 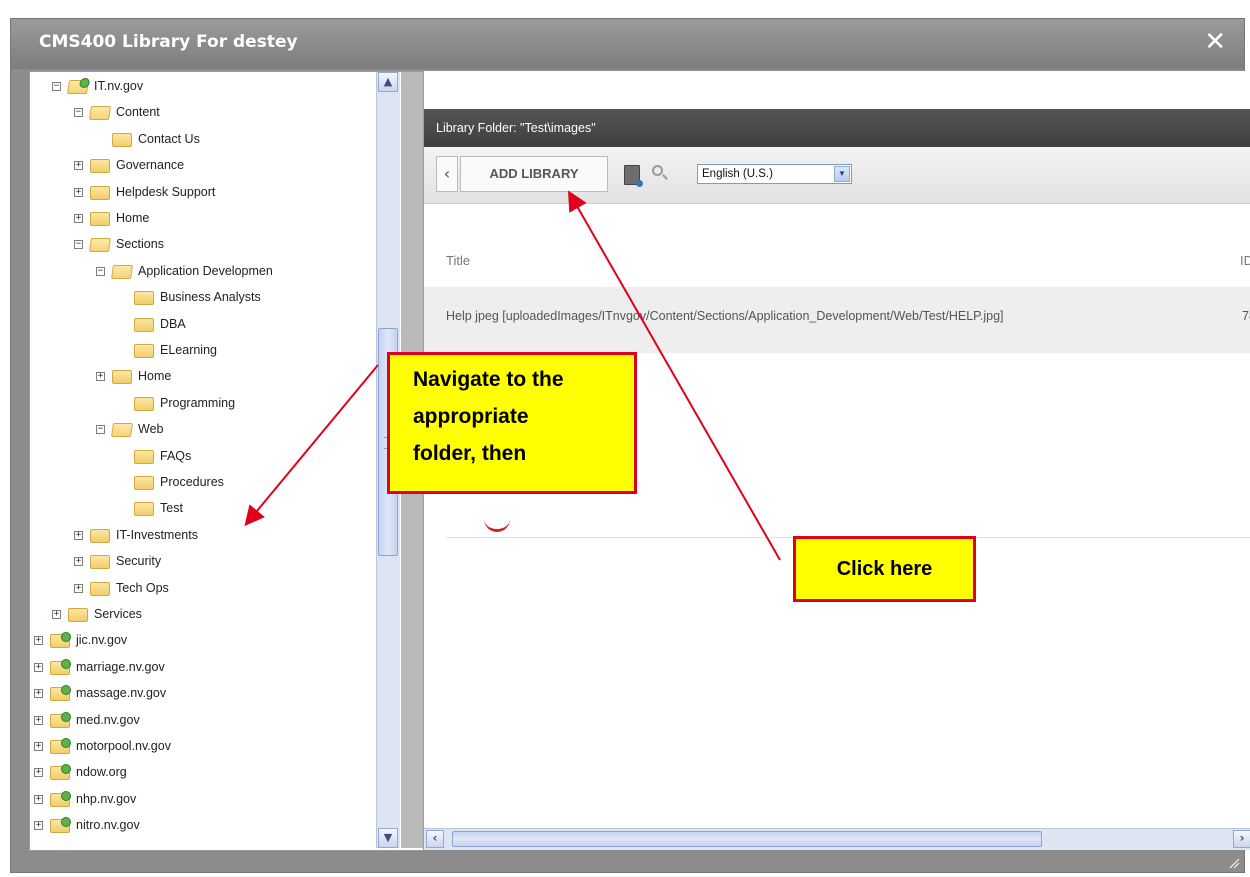 I want to click on resize-grip-icon, so click(x=1234, y=863).